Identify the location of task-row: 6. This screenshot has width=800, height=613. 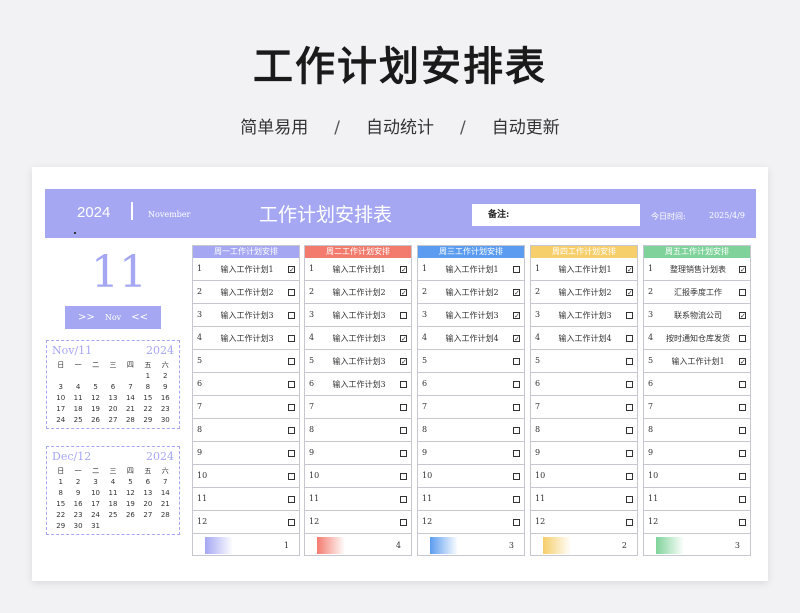
(471, 384).